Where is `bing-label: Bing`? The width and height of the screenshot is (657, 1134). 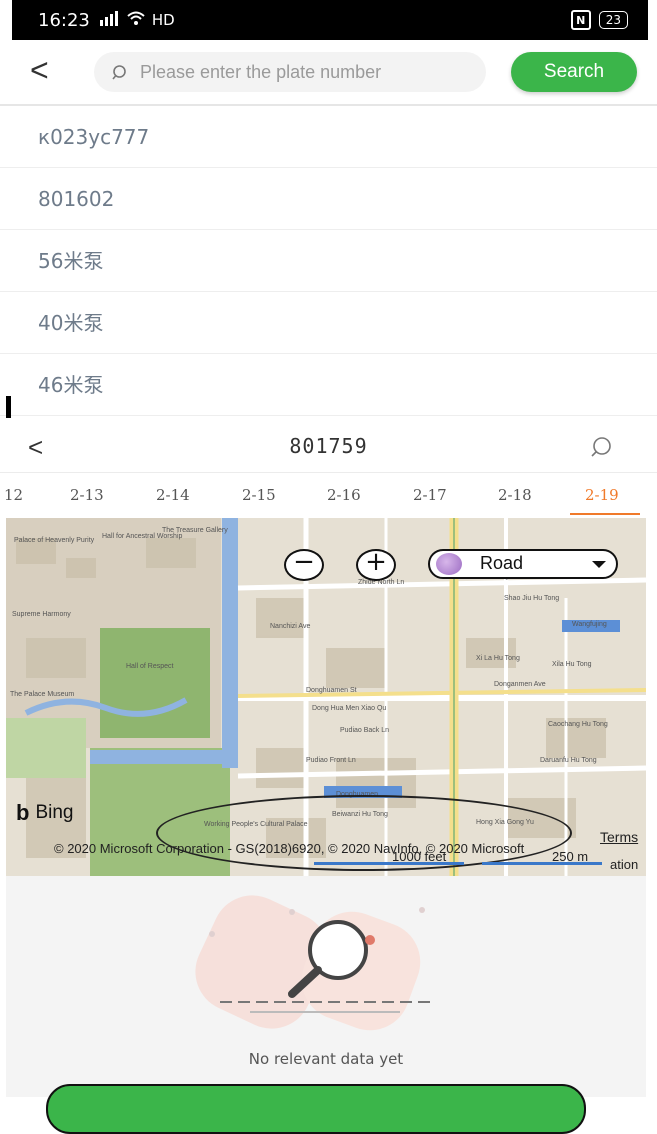 bing-label: Bing is located at coordinates (54, 812).